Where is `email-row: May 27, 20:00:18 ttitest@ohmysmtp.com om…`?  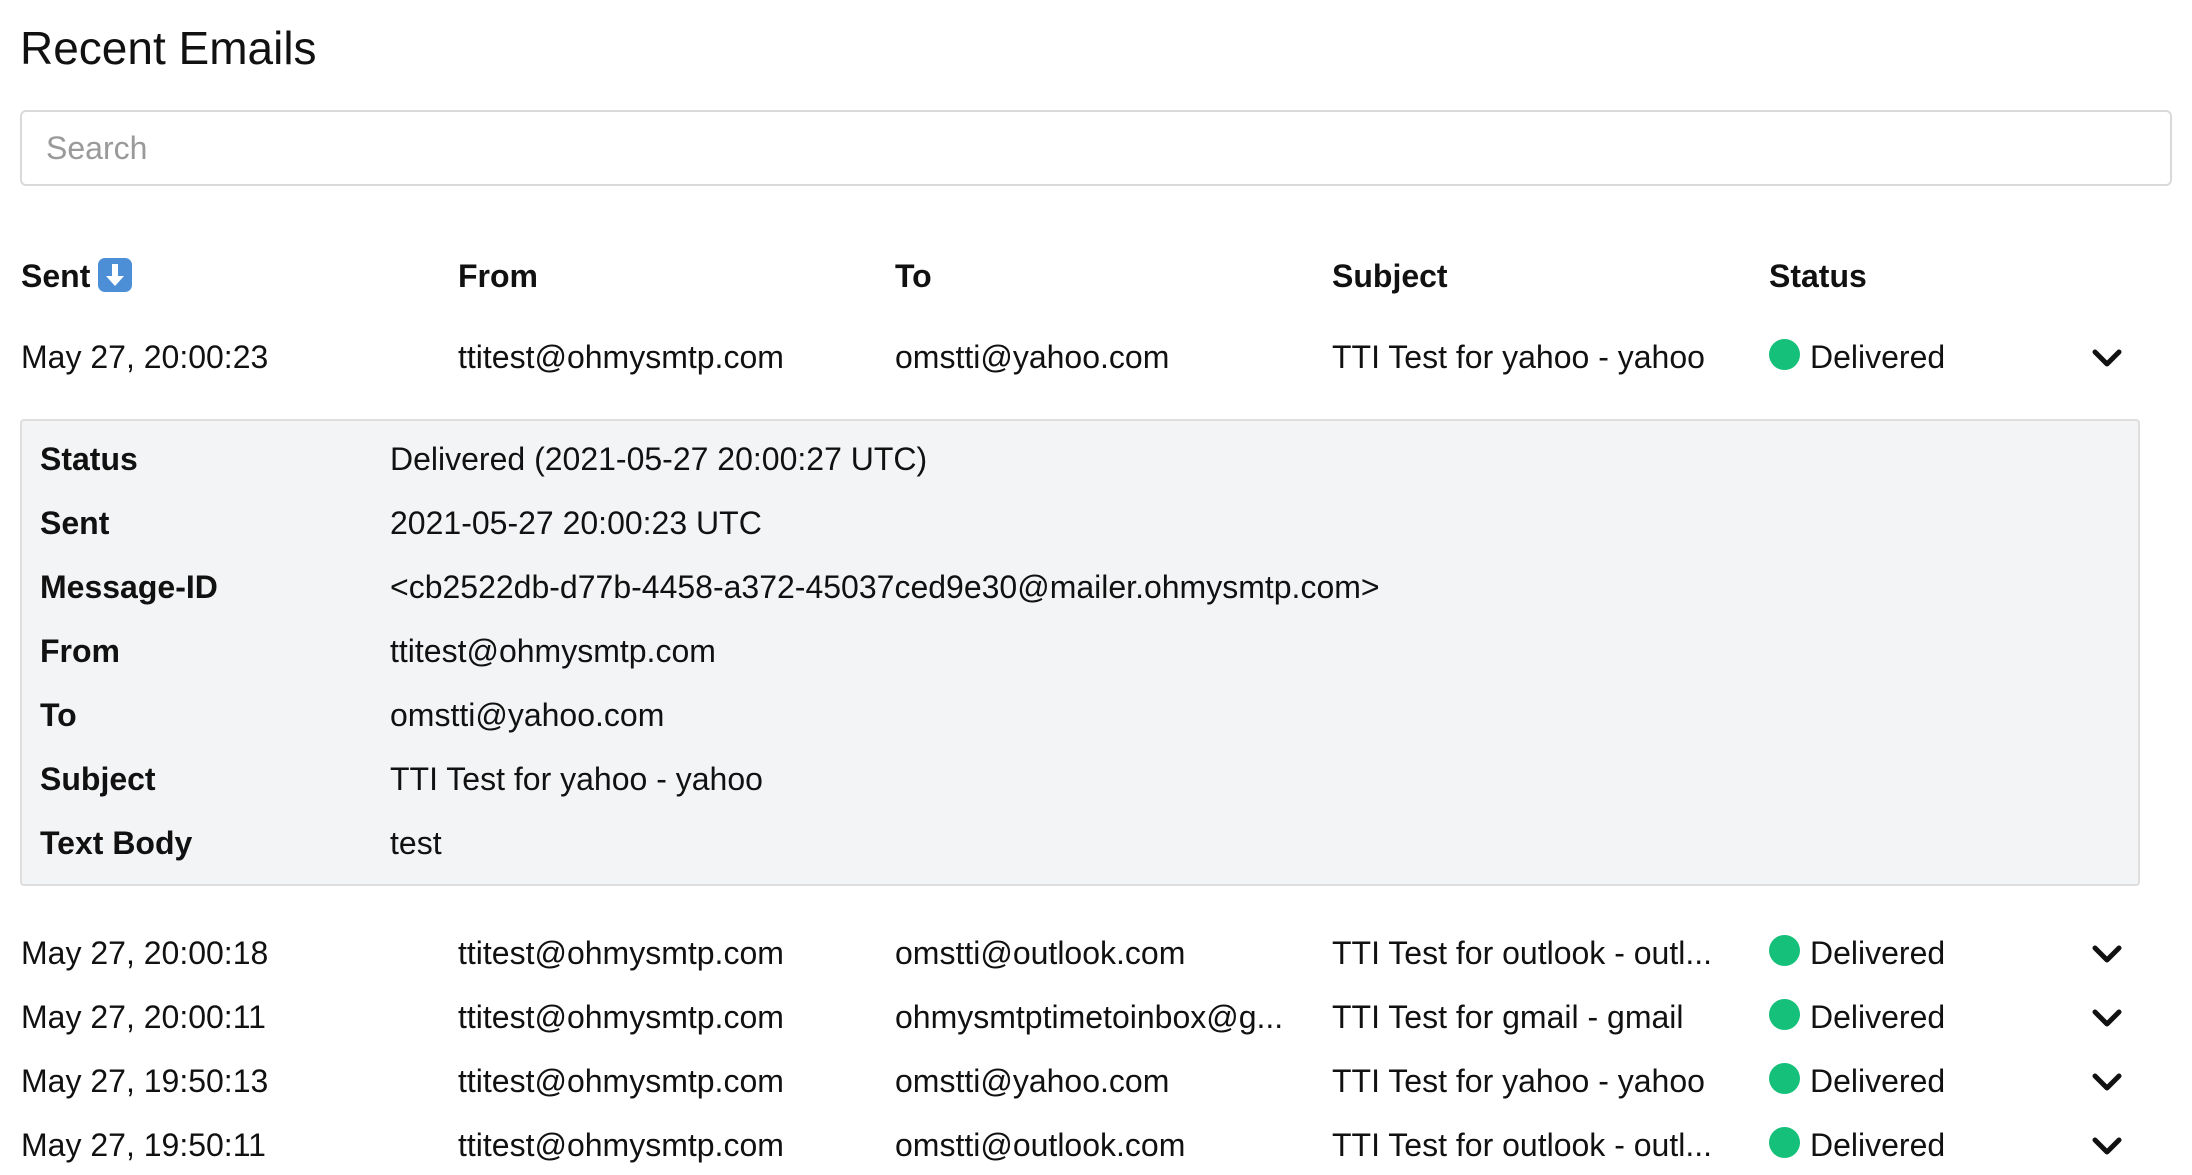
email-row: May 27, 20:00:18 ttitest@ohmysmtp.com om… is located at coordinates (1096, 953).